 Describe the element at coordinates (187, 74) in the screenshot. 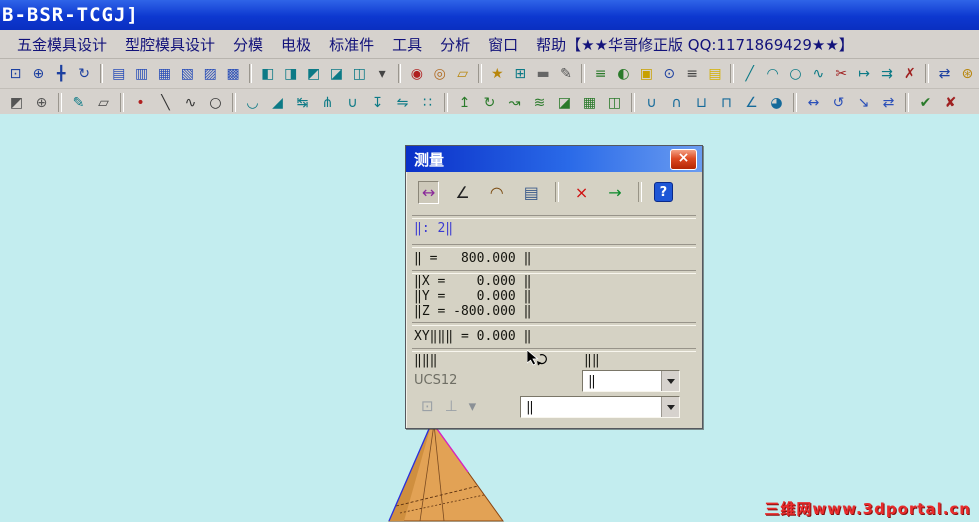

I see `split-window-icon: ▧` at that location.